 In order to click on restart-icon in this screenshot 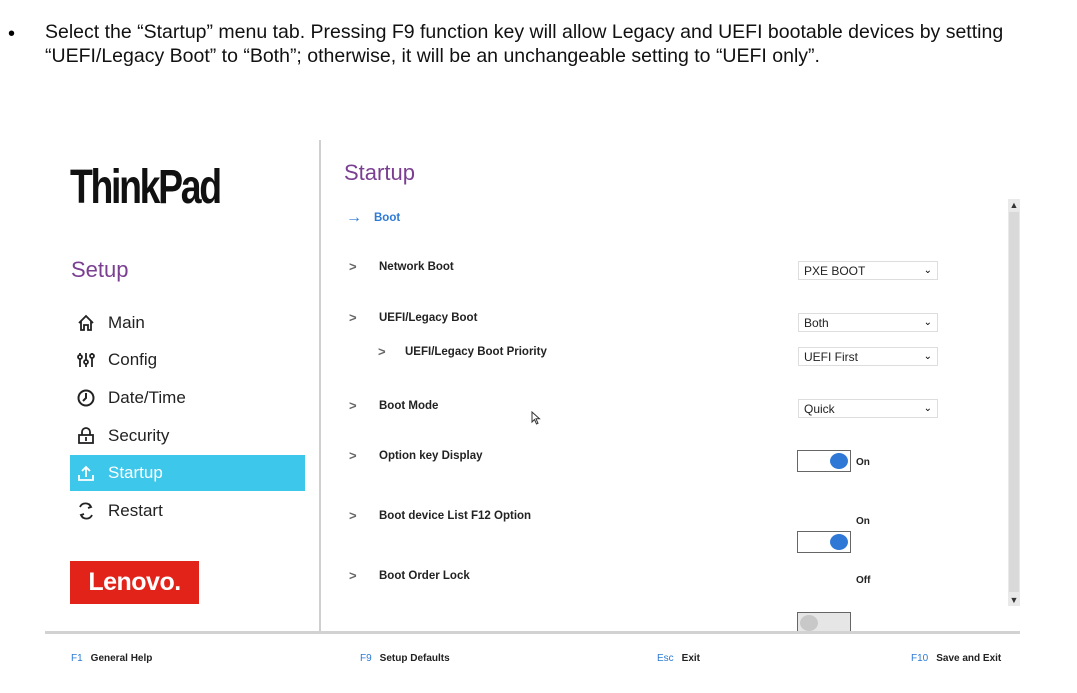, I will do `click(86, 511)`.